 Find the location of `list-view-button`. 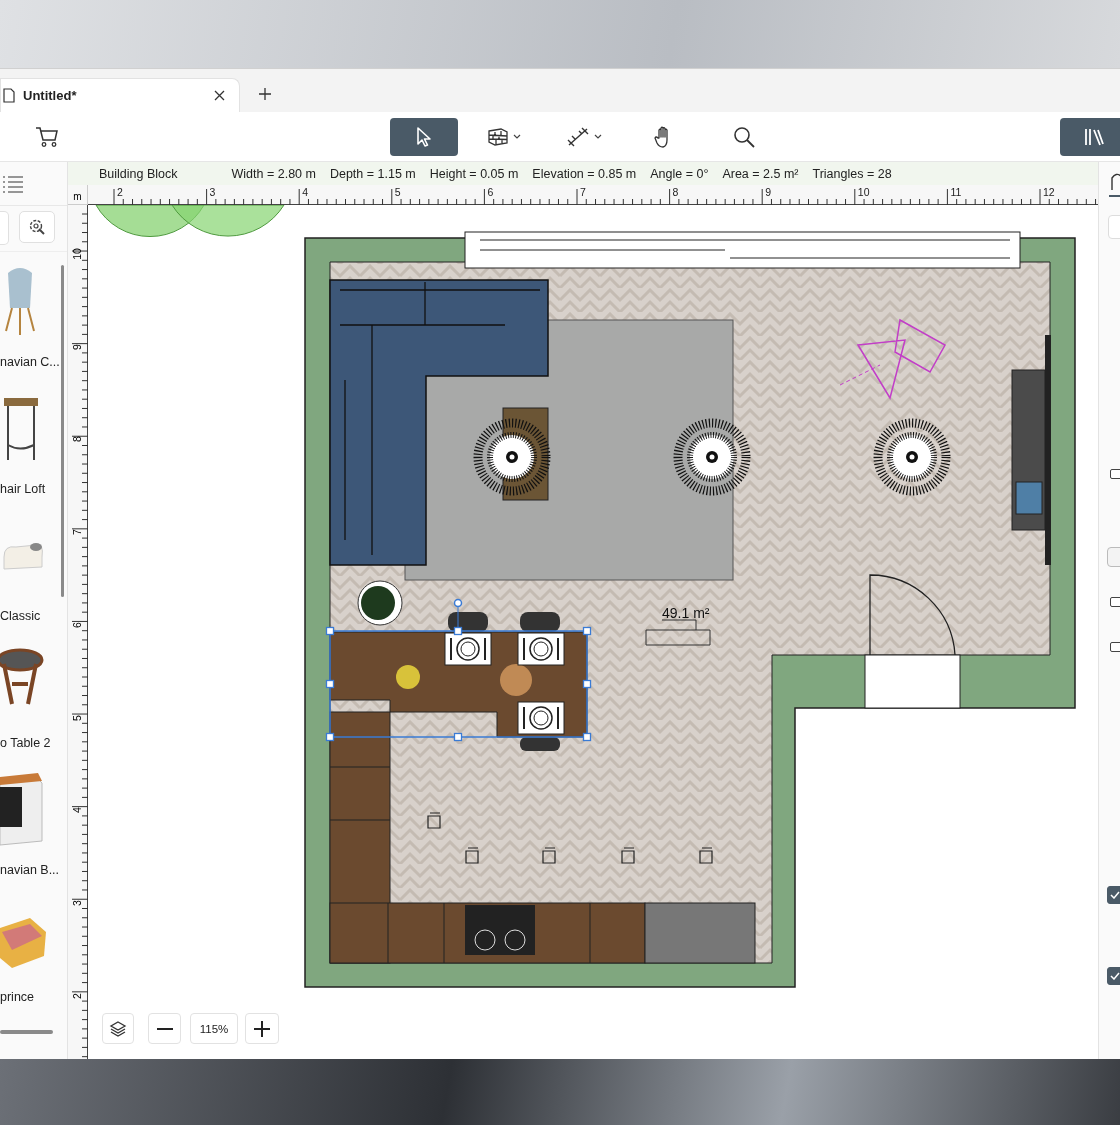

list-view-button is located at coordinates (13, 183).